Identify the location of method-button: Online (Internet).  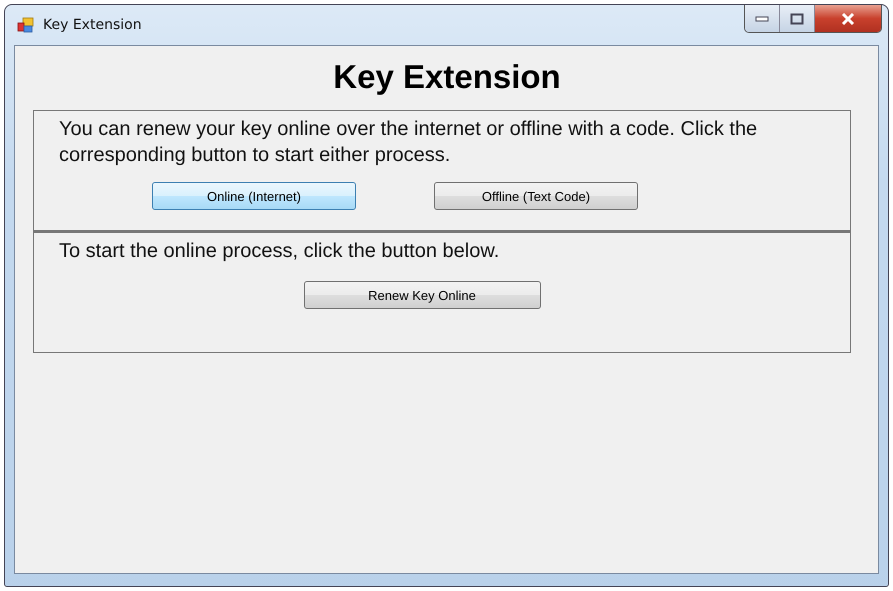
(254, 196).